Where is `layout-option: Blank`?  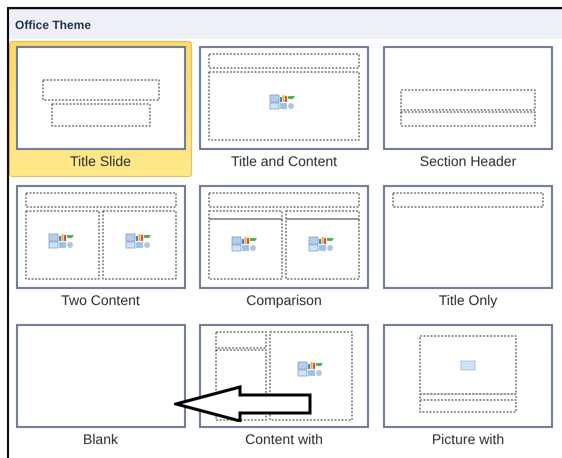 layout-option: Blank is located at coordinates (100, 387).